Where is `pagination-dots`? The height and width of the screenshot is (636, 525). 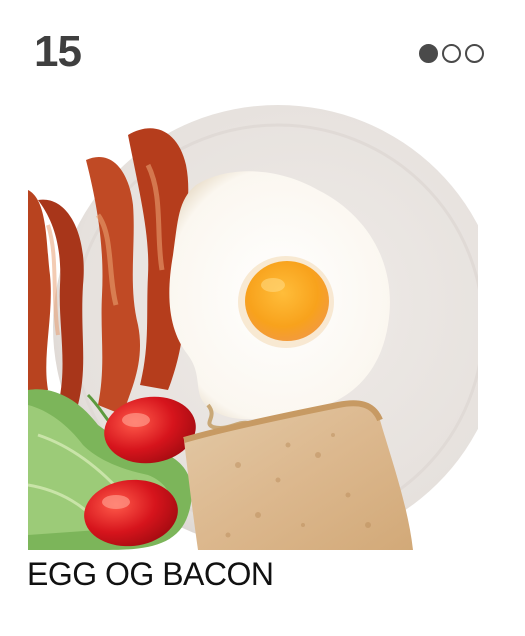 pagination-dots is located at coordinates (451, 53).